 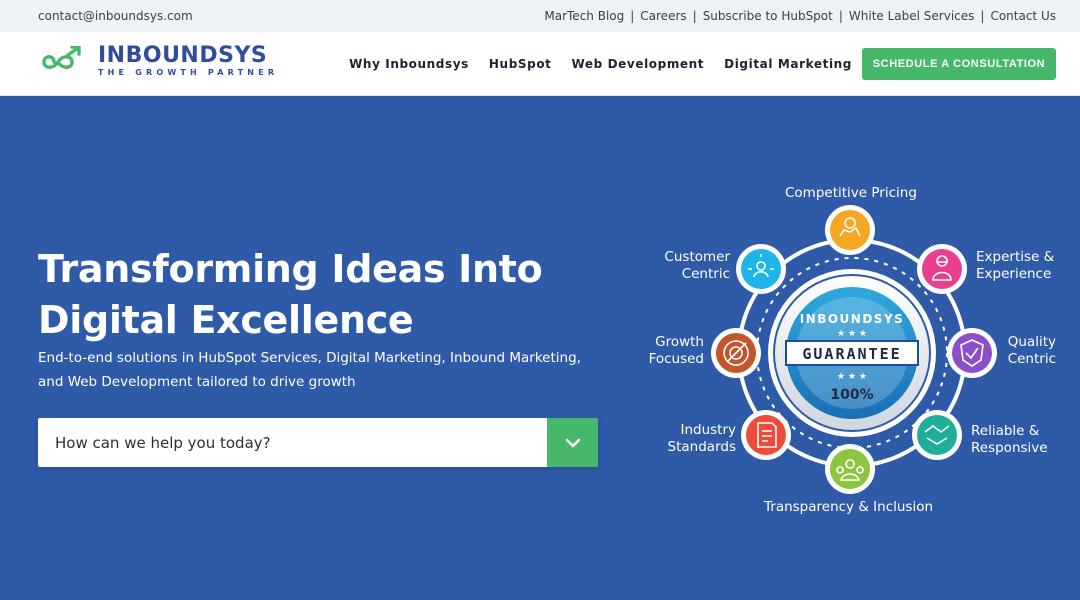 I want to click on help-dropdown-toggle, so click(x=572, y=442).